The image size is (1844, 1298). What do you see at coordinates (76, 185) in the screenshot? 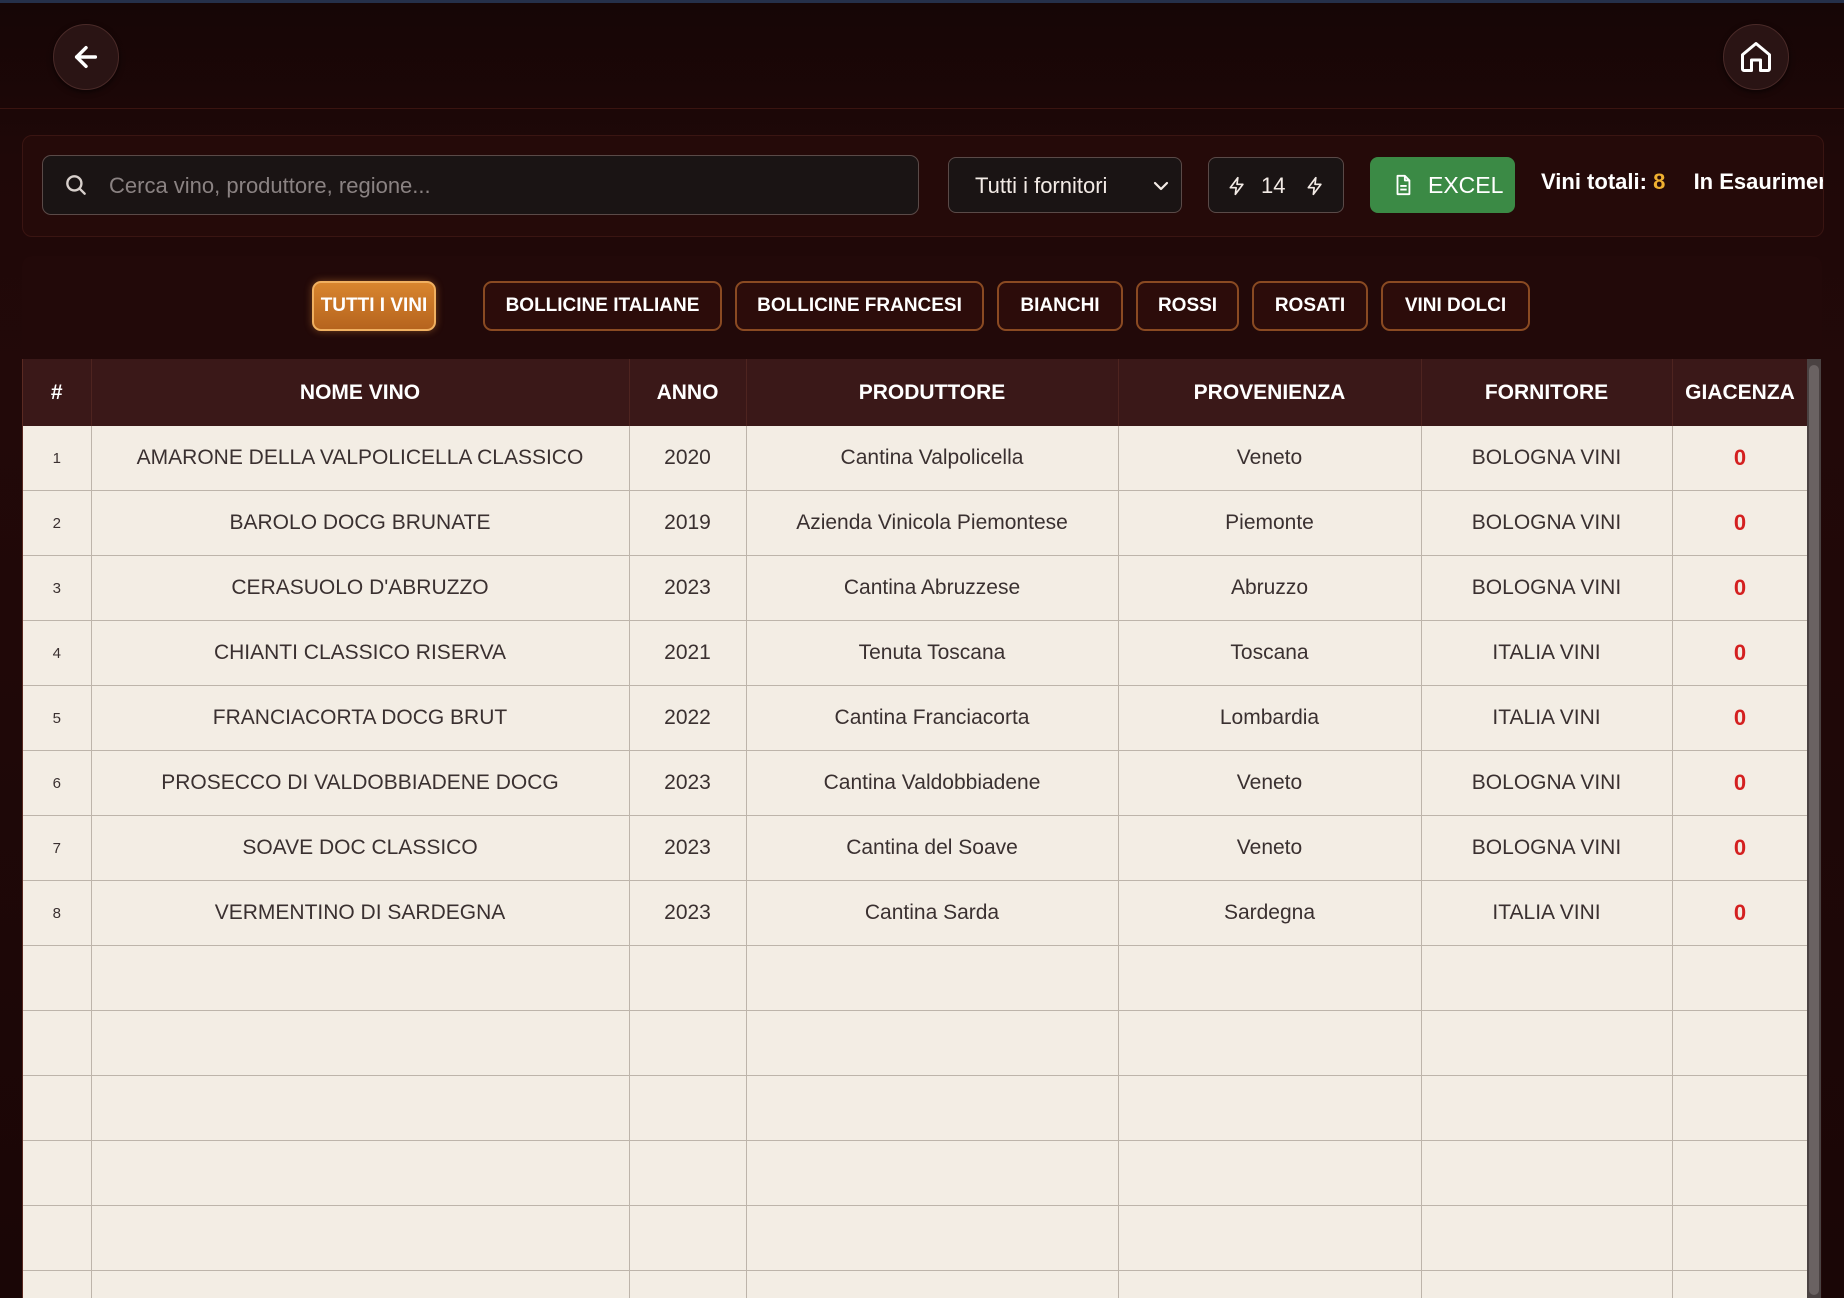
I see `search-icon` at bounding box center [76, 185].